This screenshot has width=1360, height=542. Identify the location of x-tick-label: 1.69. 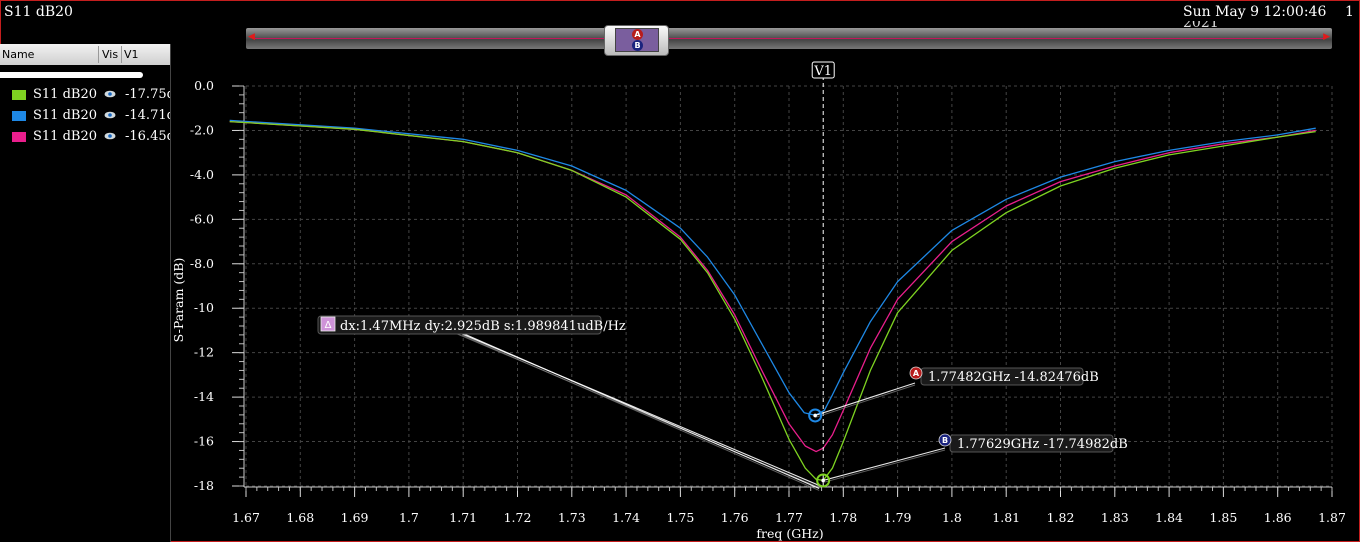
(355, 517).